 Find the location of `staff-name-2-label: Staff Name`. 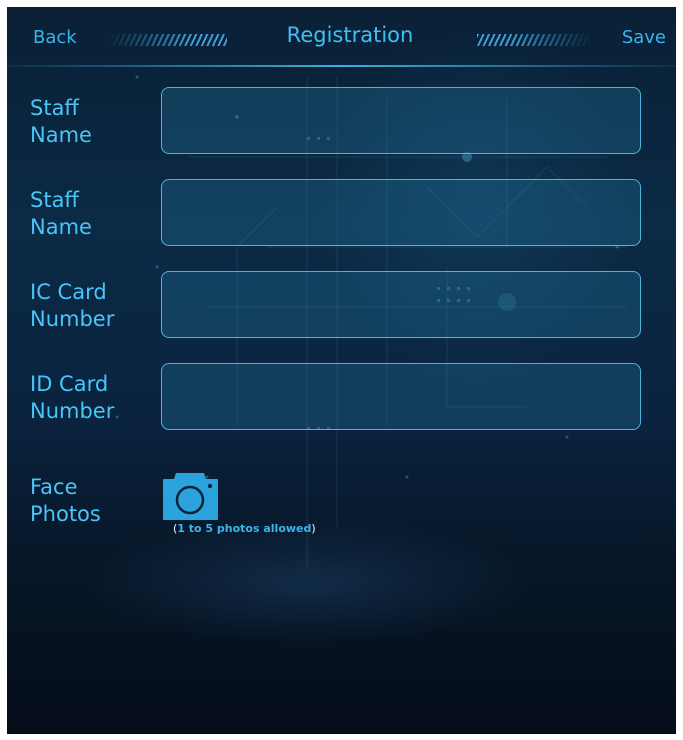

staff-name-2-label: Staff Name is located at coordinates (61, 213).